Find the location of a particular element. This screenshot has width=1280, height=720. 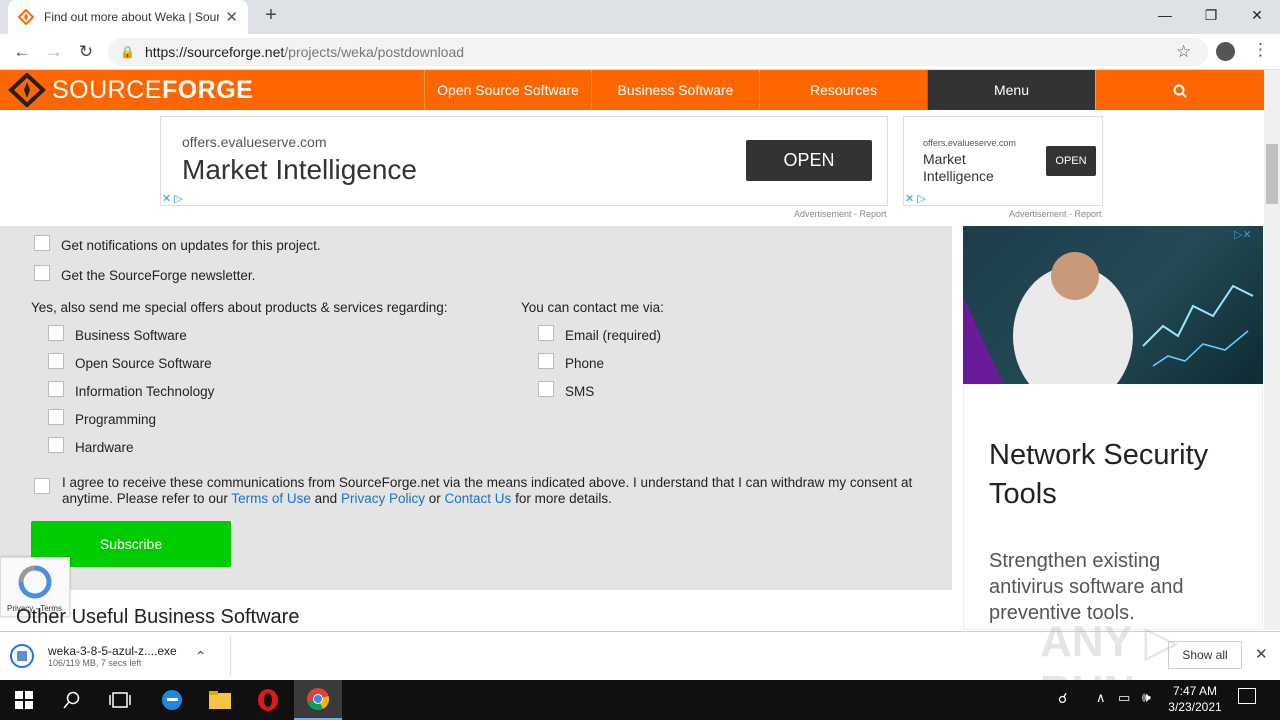

url-path: /projects/weka/postdownload is located at coordinates (374, 52).